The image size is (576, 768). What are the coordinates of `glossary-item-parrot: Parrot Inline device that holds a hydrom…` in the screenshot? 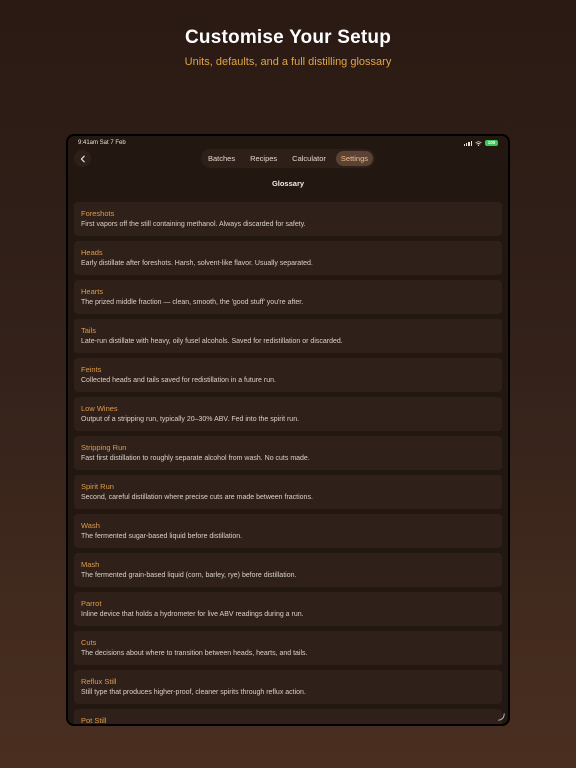 It's located at (288, 609).